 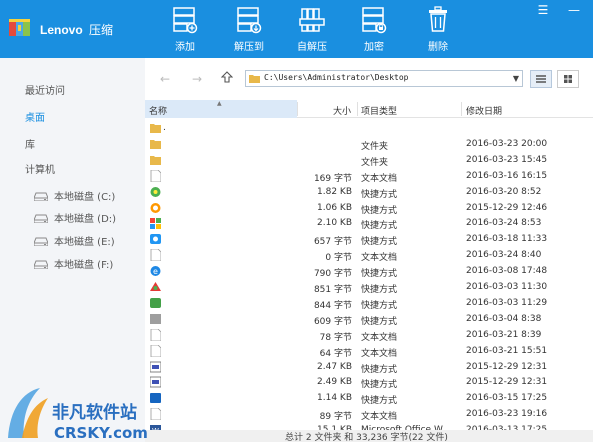 What do you see at coordinates (369, 303) in the screenshot?
I see `file-row: 844 字节 快捷方式 2016-03-03 11:29` at bounding box center [369, 303].